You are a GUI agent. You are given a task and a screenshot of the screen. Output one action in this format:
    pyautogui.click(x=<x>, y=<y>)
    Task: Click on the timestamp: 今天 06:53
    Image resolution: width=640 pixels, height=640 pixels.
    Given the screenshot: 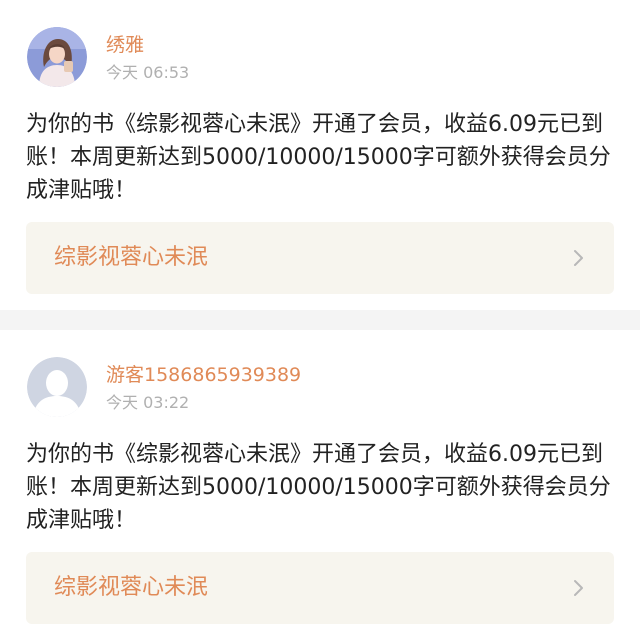 What is the action you would take?
    pyautogui.click(x=148, y=72)
    